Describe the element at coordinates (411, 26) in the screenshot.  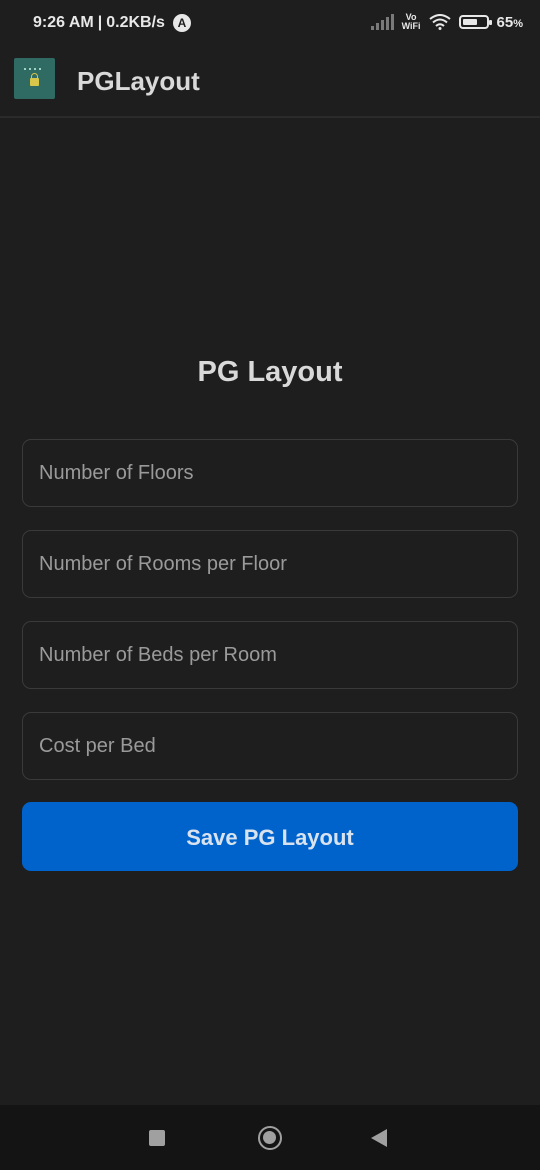
I see `vowifi-wifi: WiFi` at that location.